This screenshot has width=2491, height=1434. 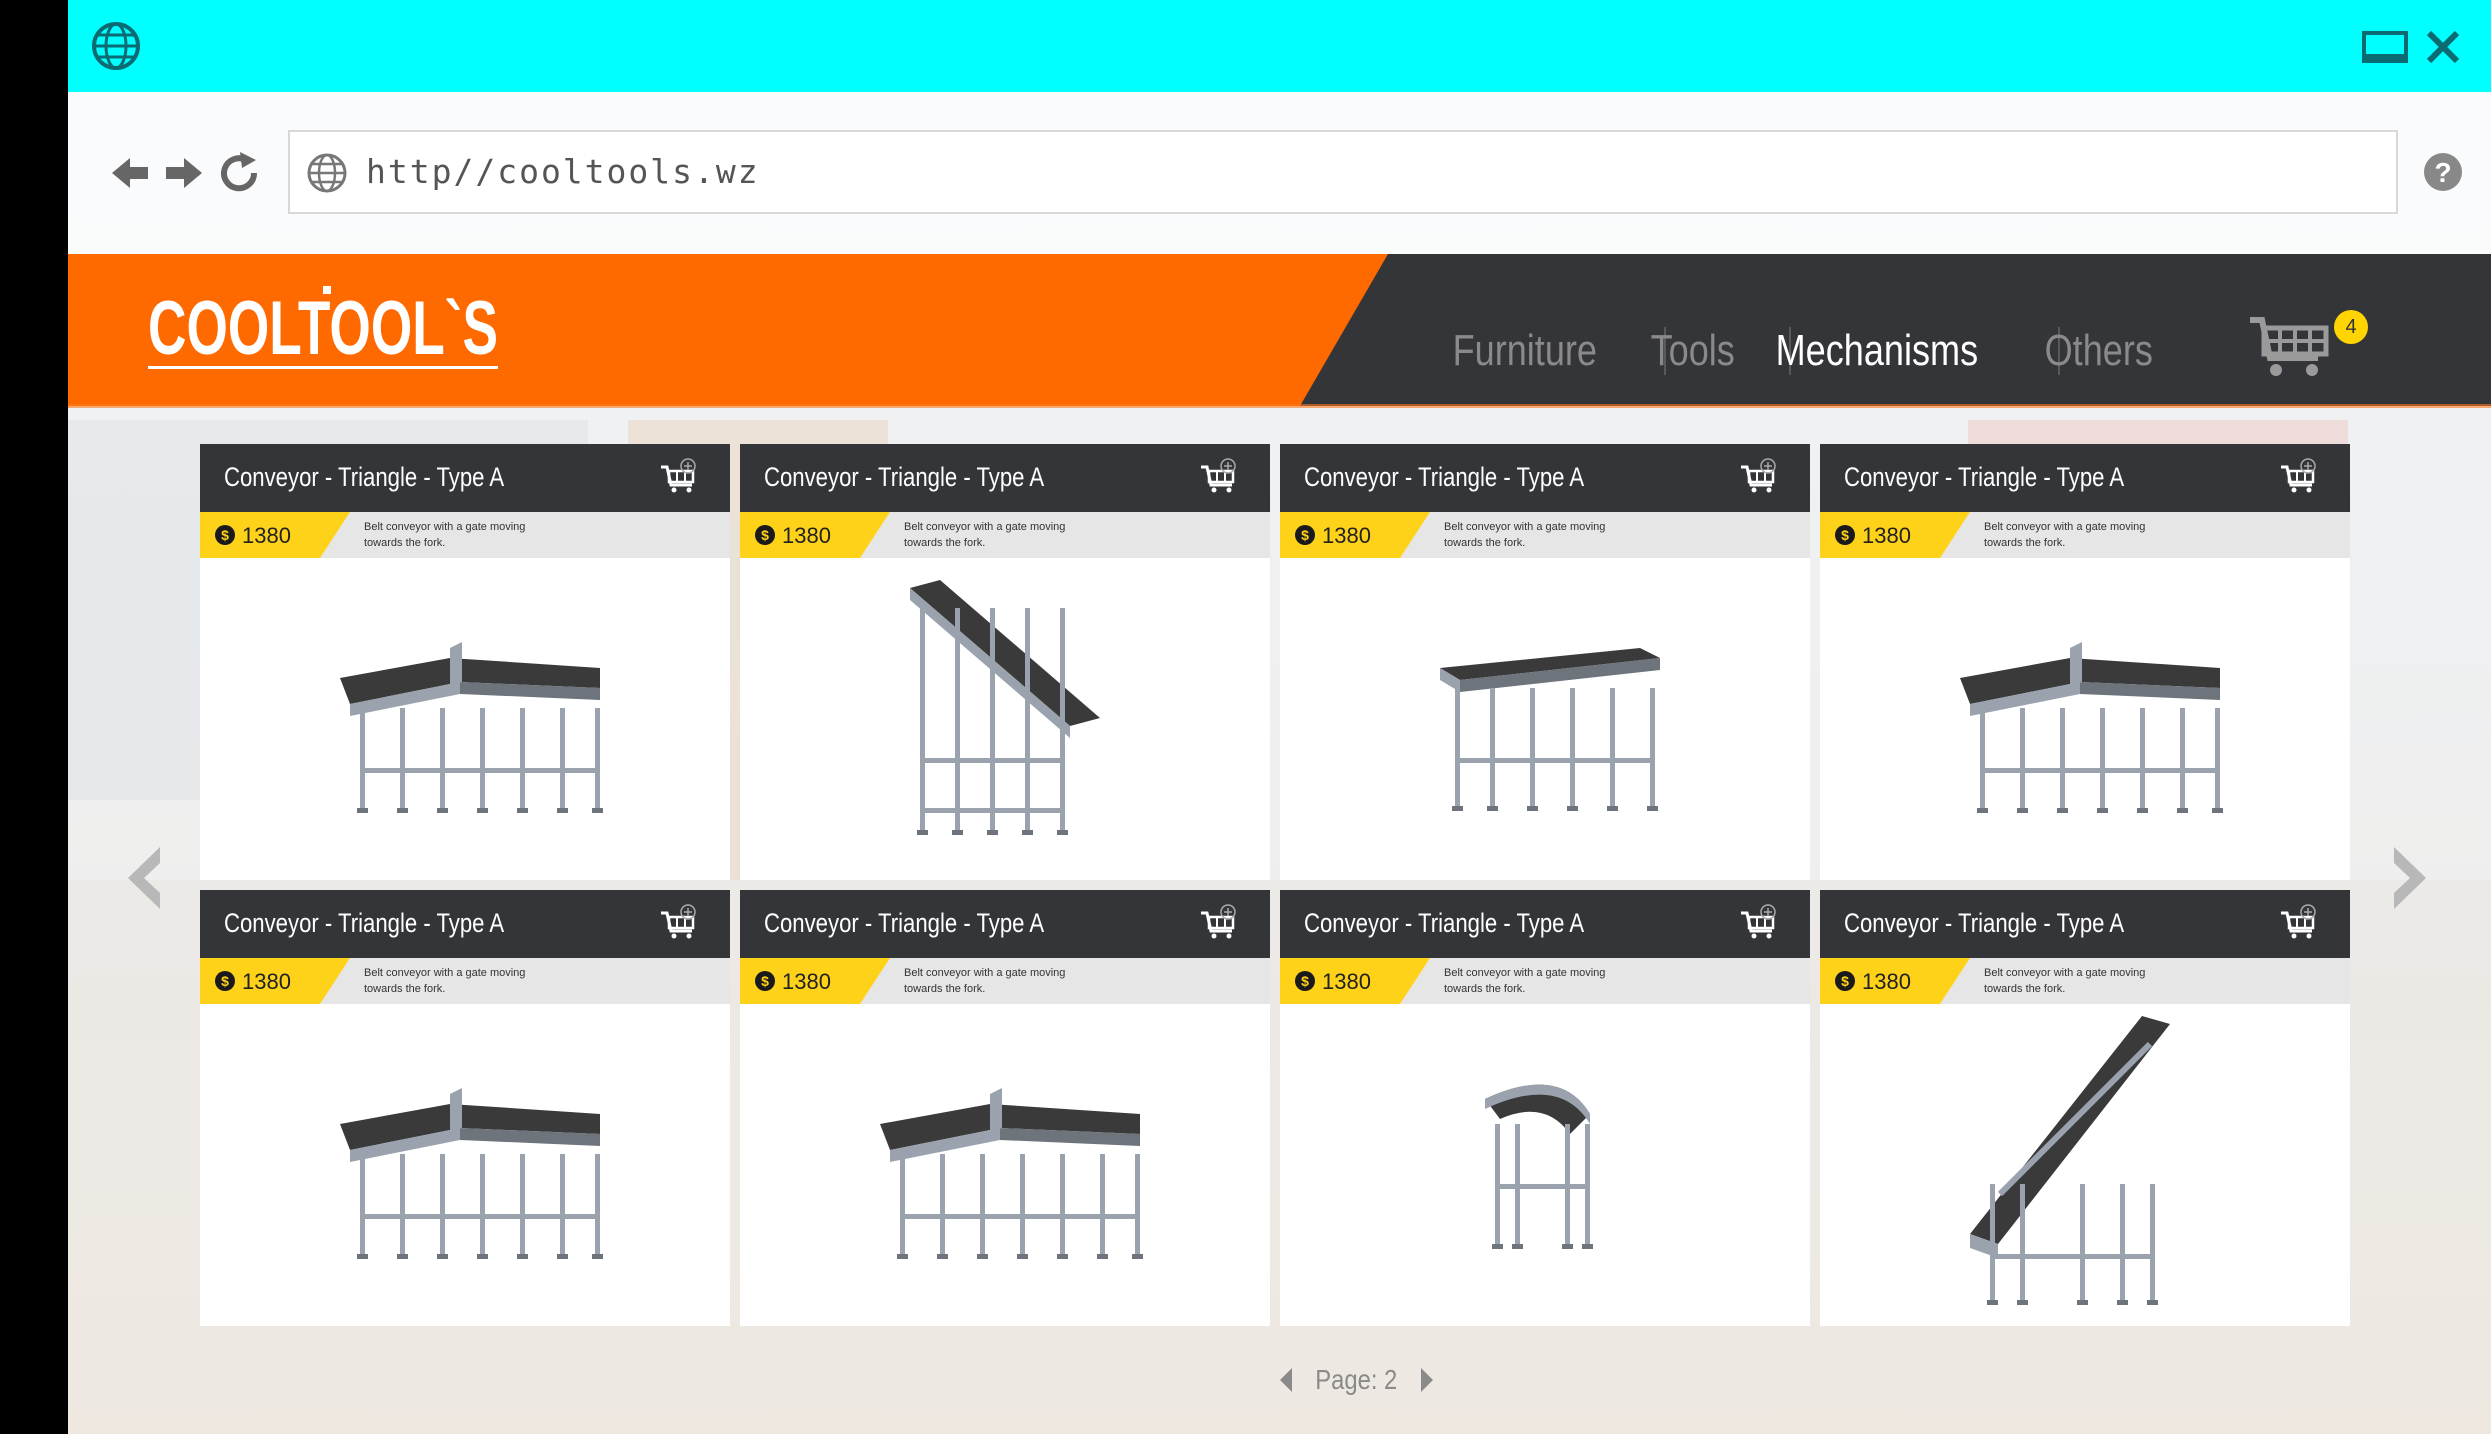 What do you see at coordinates (131, 173) in the screenshot?
I see `back-arrow-icon` at bounding box center [131, 173].